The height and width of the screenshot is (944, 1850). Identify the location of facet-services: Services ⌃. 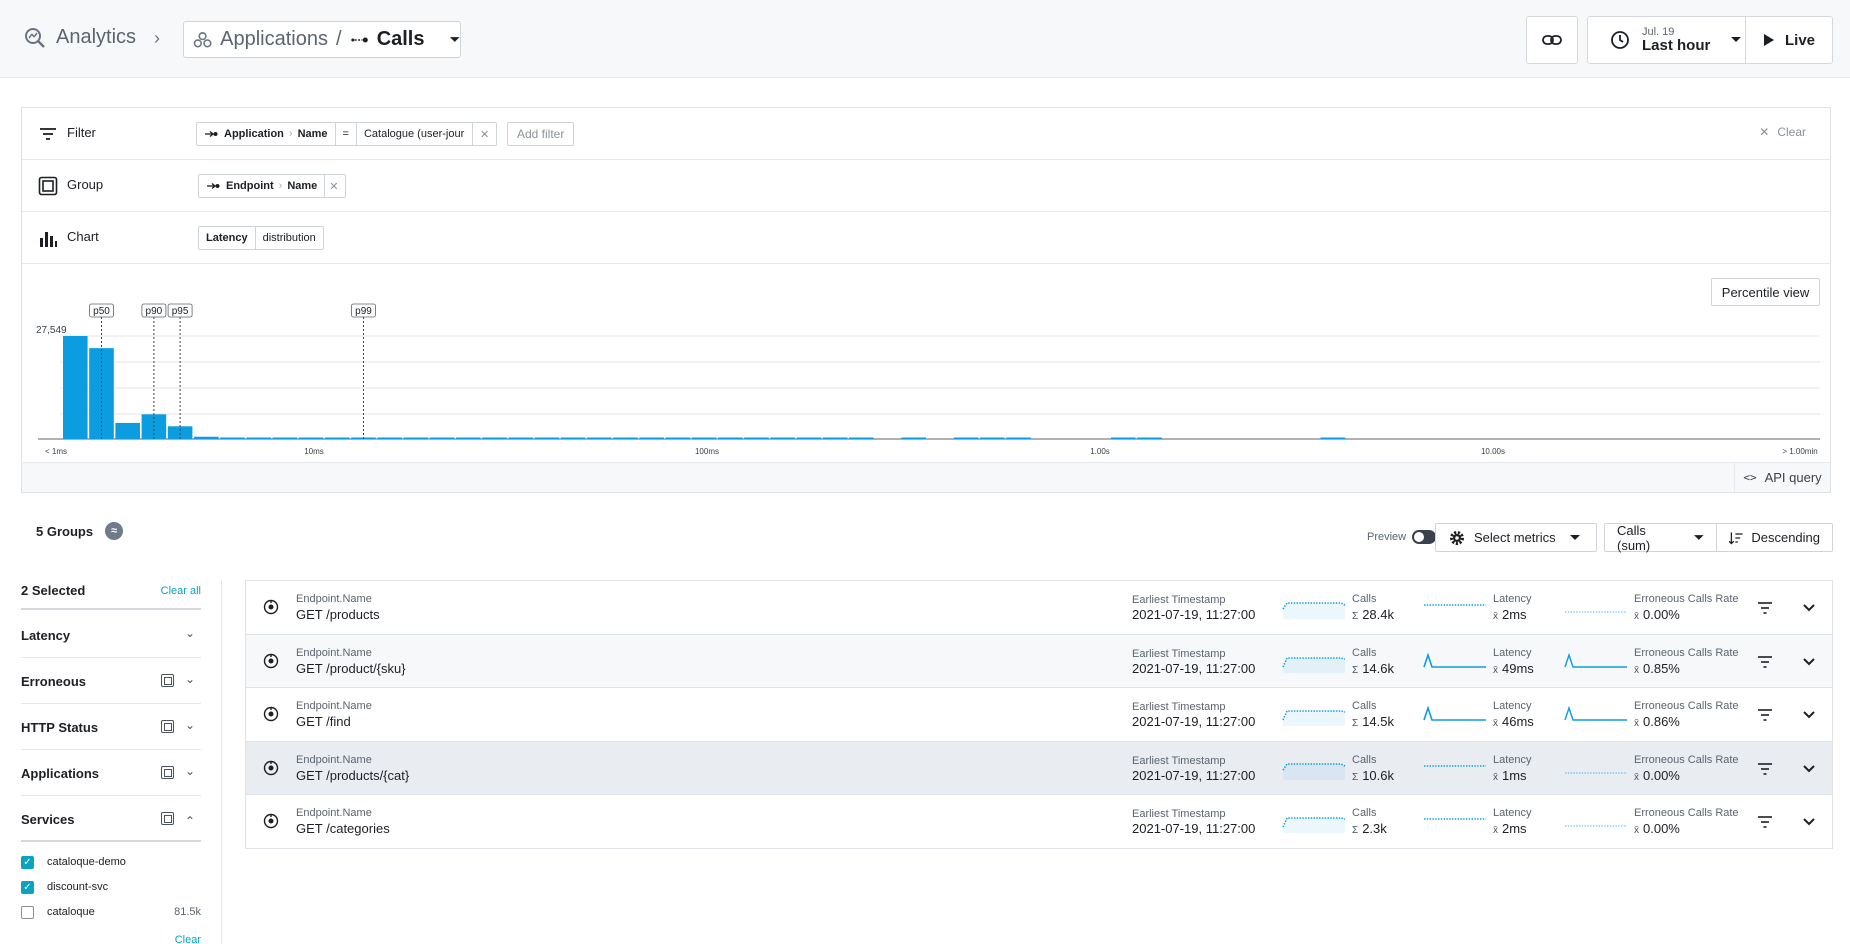
(111, 819).